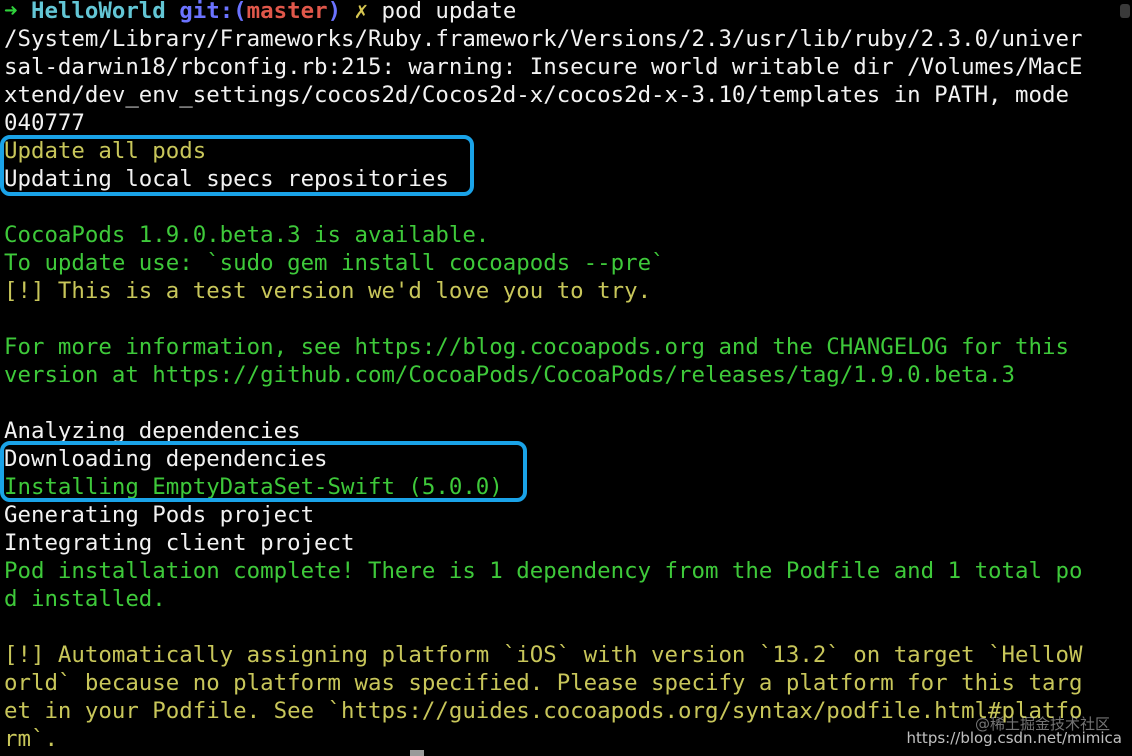 This screenshot has width=1132, height=756. Describe the element at coordinates (159, 515) in the screenshot. I see `output-line: Generating Pods project` at that location.